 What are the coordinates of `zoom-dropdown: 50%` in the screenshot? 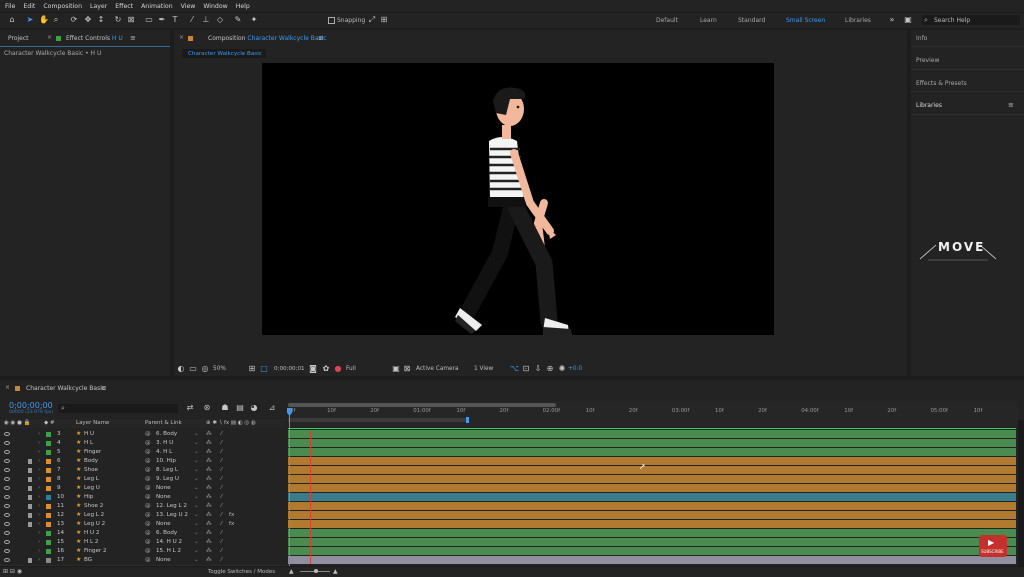 It's located at (219, 369).